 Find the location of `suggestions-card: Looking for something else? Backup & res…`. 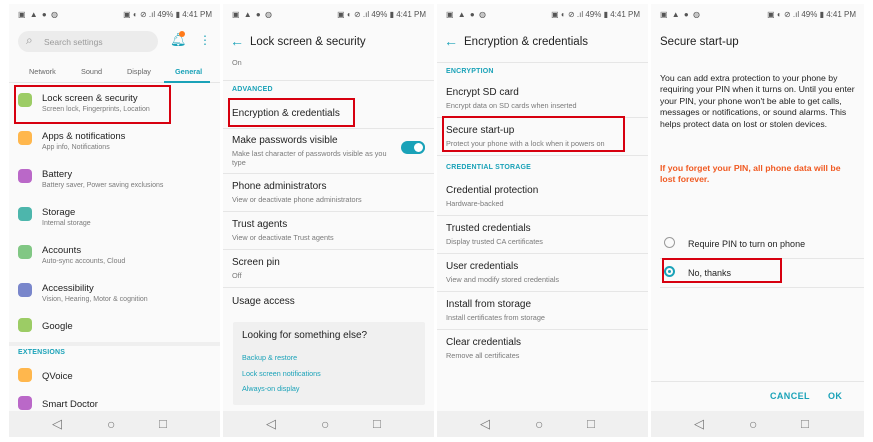

suggestions-card: Looking for something else? Backup & res… is located at coordinates (329, 363).